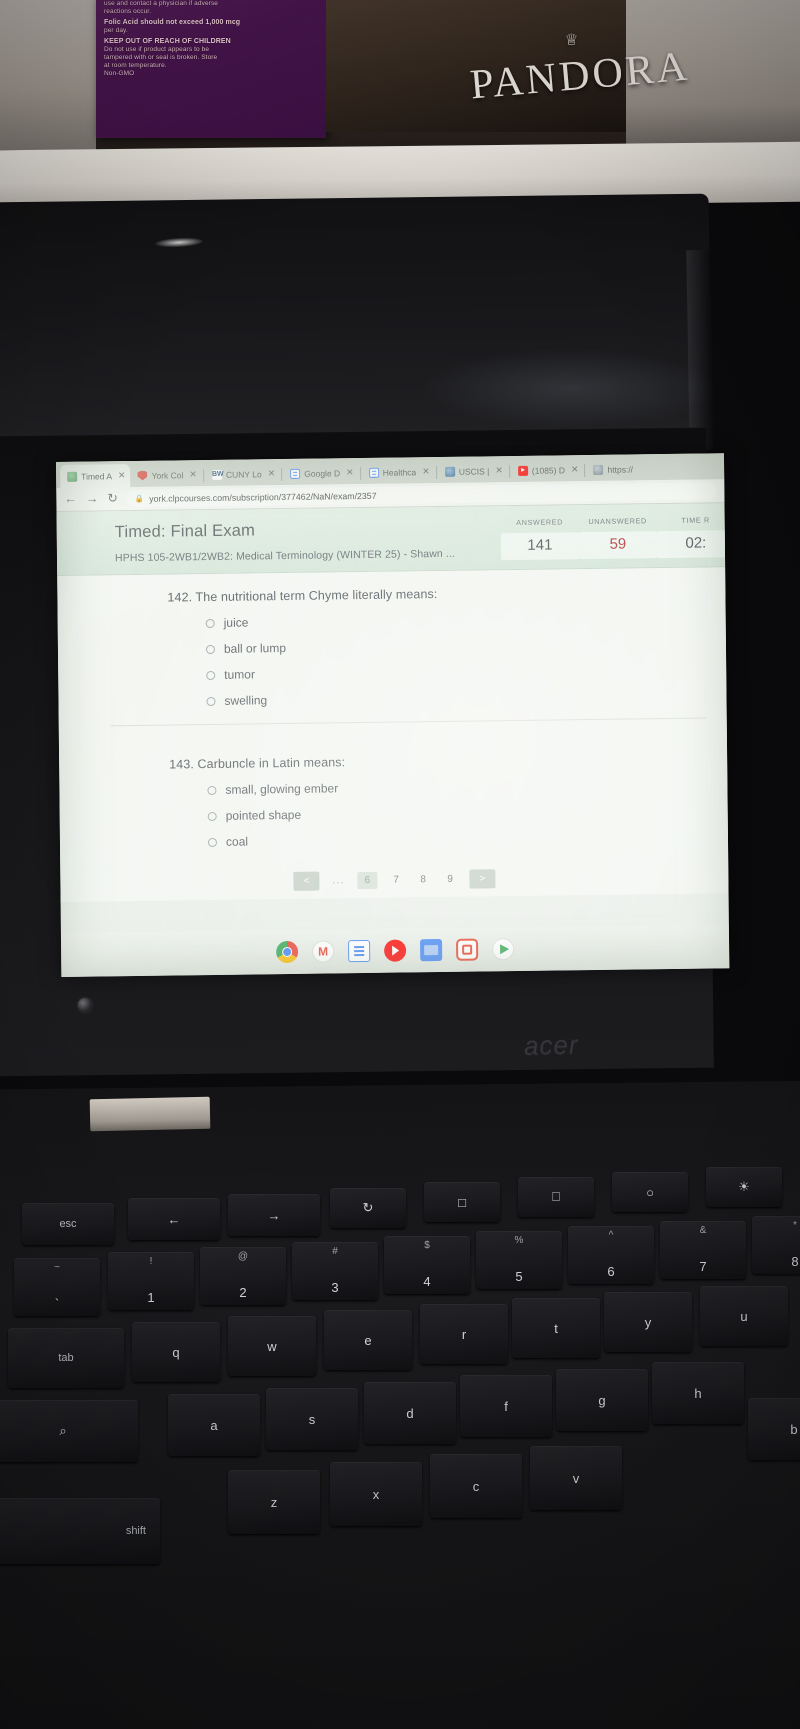 The image size is (800, 1729). What do you see at coordinates (602, 1400) in the screenshot?
I see `key-g: g` at bounding box center [602, 1400].